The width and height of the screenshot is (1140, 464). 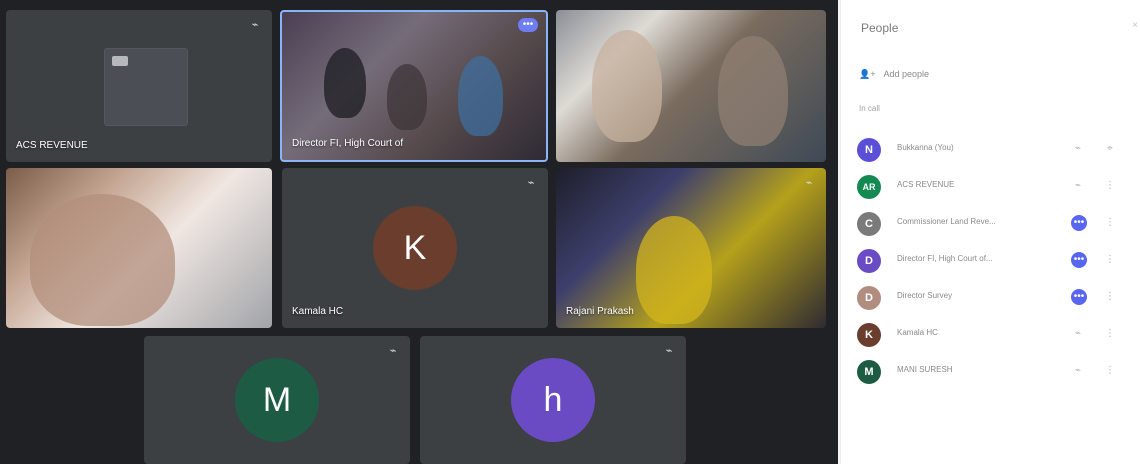 What do you see at coordinates (869, 108) in the screenshot?
I see `section-label: In call` at bounding box center [869, 108].